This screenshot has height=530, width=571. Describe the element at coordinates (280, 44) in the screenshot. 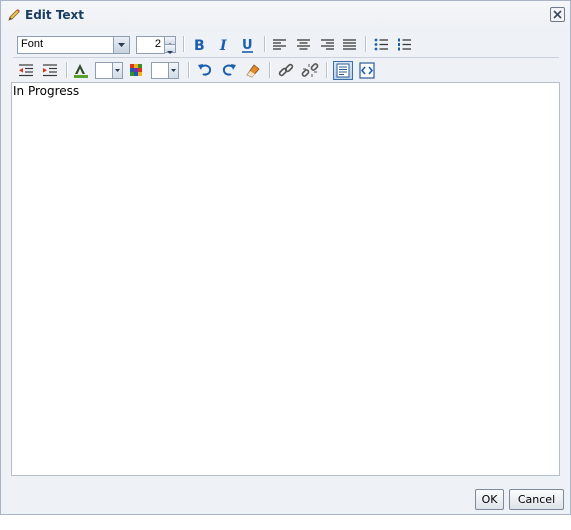

I see `align-left-icon` at that location.